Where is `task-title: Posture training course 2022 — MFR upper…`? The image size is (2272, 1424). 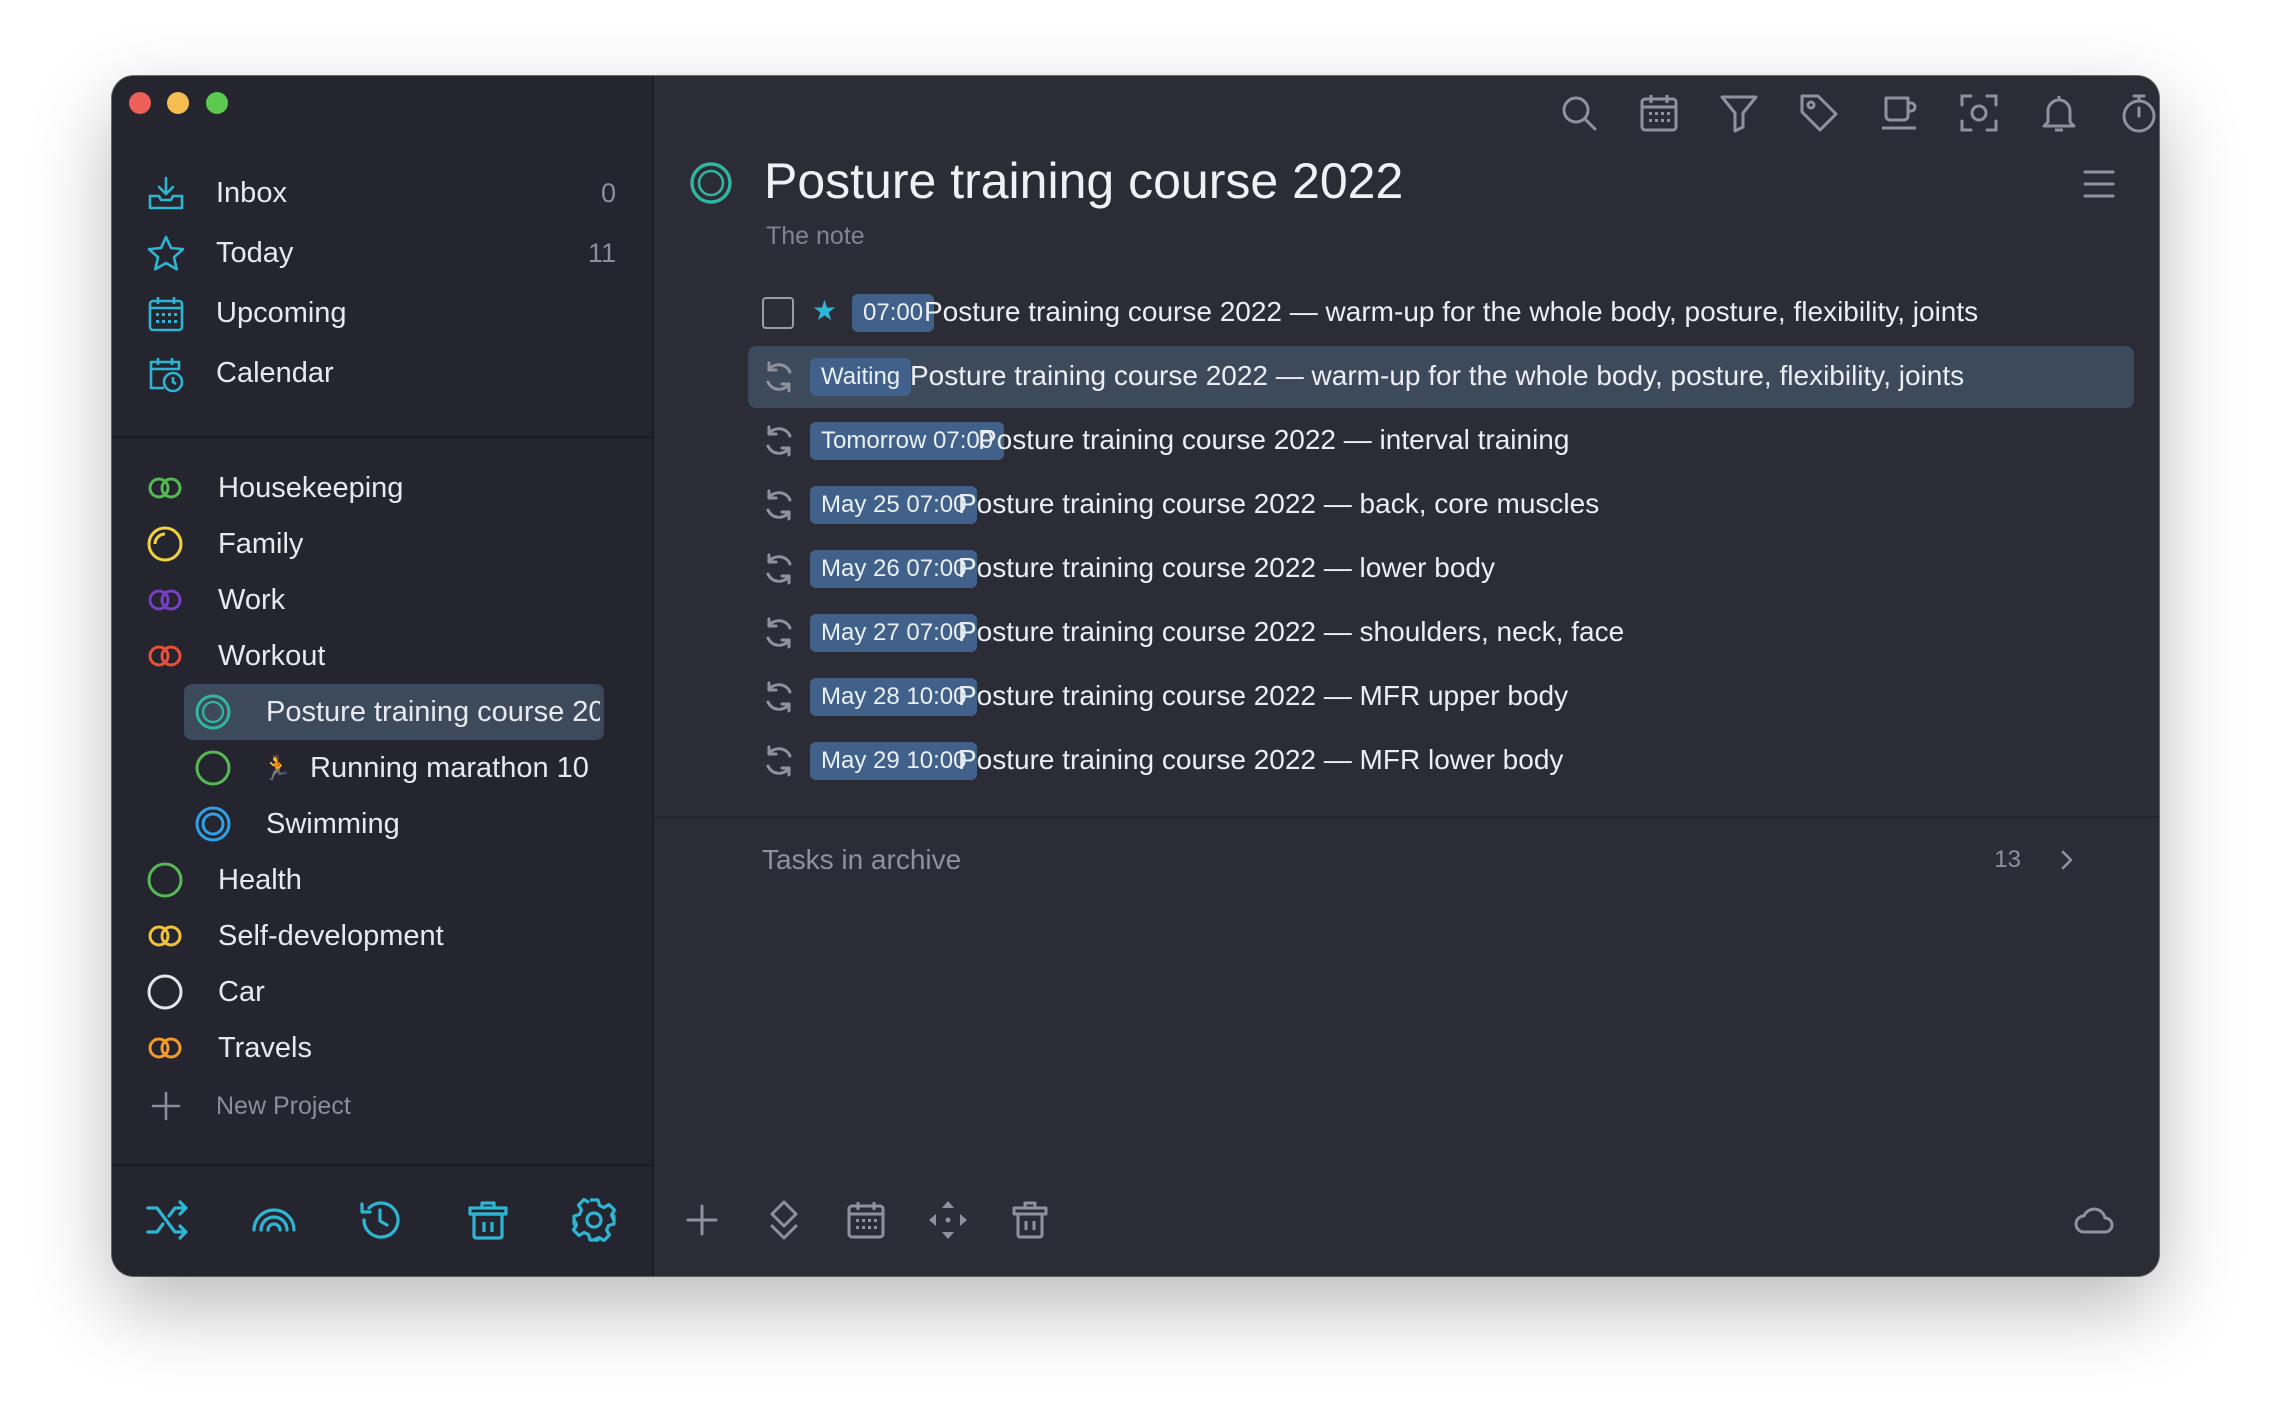 task-title: Posture training course 2022 — MFR upper… is located at coordinates (1263, 696).